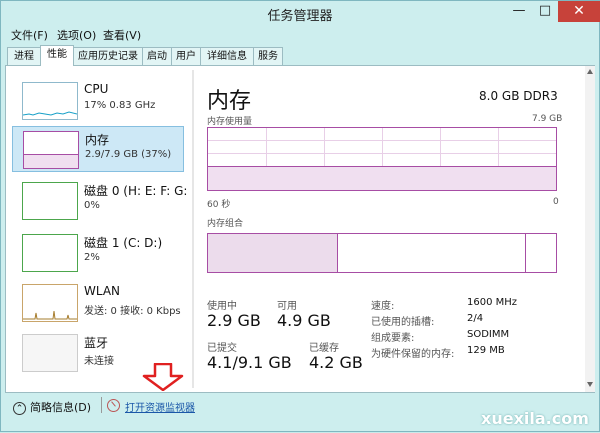  Describe the element at coordinates (492, 302) in the screenshot. I see `speed-value: 1600 MHz` at that location.